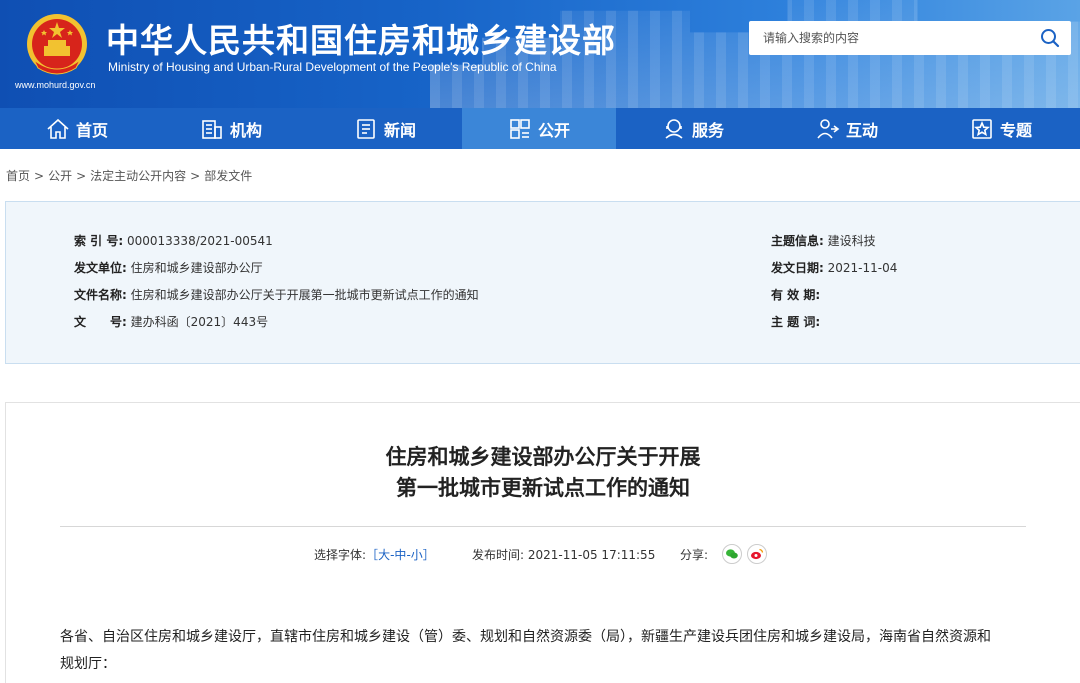 The height and width of the screenshot is (683, 1080). I want to click on info-docno-value: 建办科函〔2021〕443号, so click(199, 322).